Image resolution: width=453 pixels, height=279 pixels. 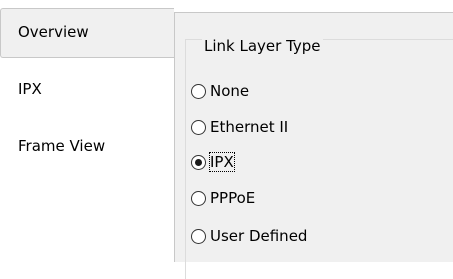 I want to click on radio-ipx-circle, so click(x=198, y=162).